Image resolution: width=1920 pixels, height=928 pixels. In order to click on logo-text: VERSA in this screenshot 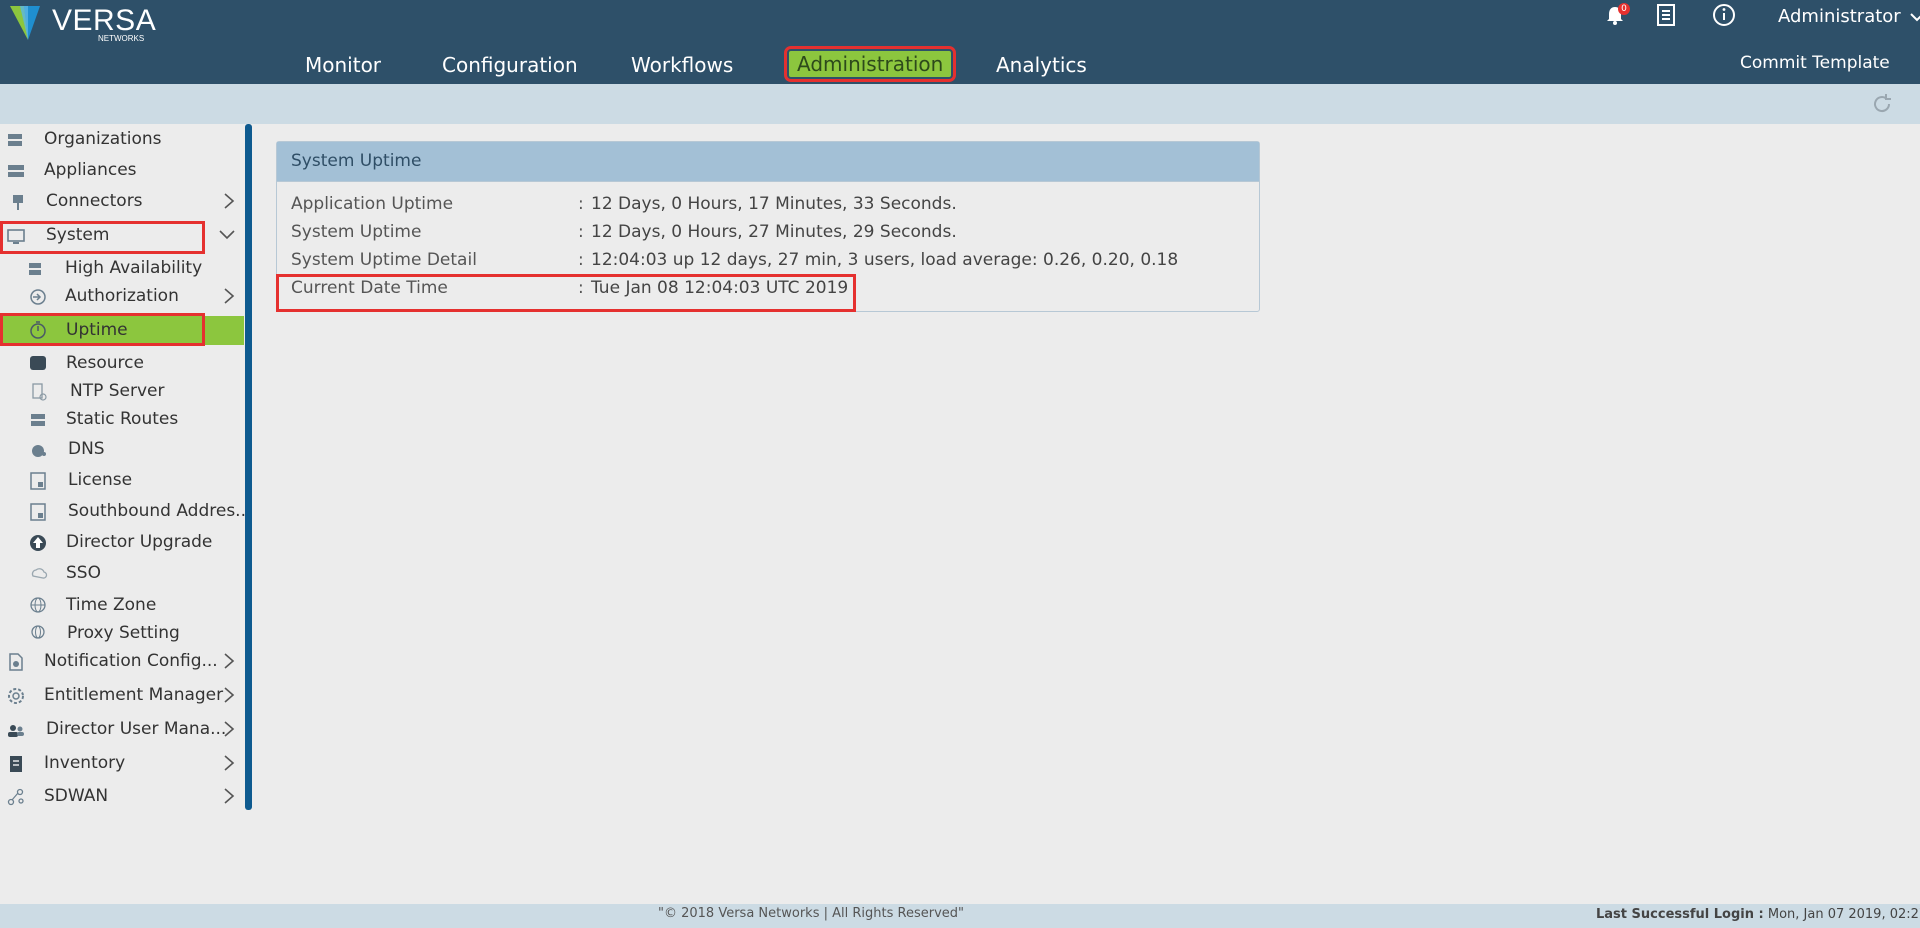, I will do `click(104, 21)`.